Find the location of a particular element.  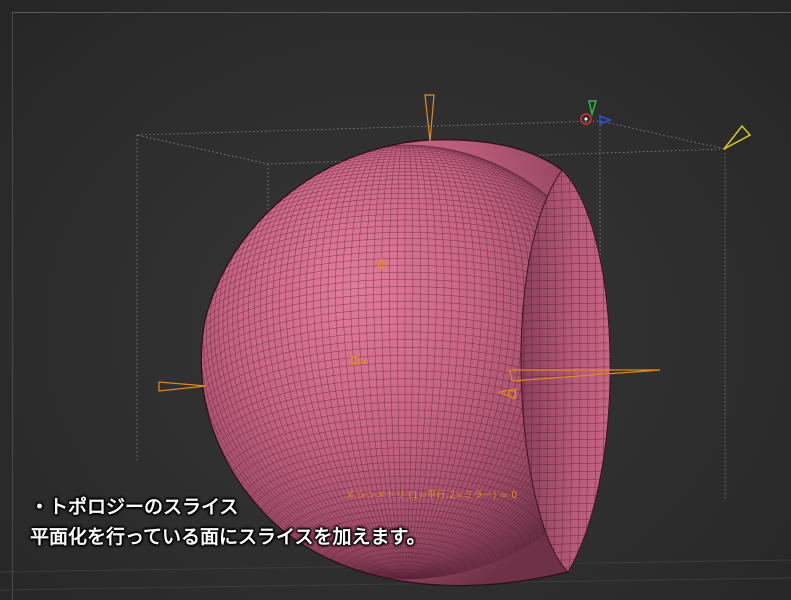

caption-description: 平面化を行っている面にスライスを加えます。 is located at coordinates (228, 537).